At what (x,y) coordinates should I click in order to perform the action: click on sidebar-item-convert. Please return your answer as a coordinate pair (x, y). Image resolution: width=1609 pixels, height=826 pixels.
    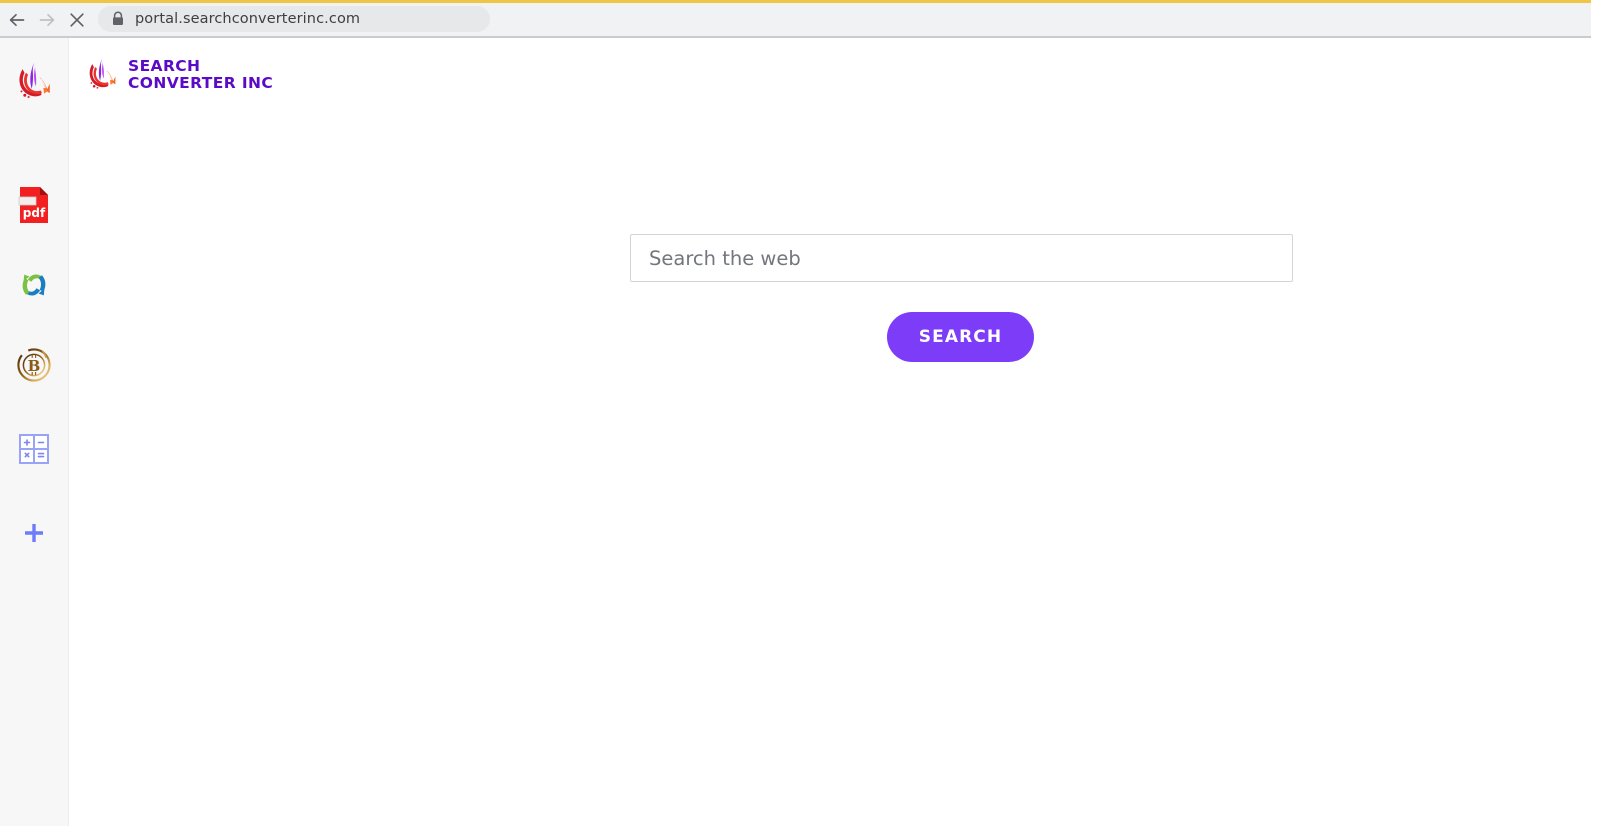
    Looking at the image, I should click on (34, 285).